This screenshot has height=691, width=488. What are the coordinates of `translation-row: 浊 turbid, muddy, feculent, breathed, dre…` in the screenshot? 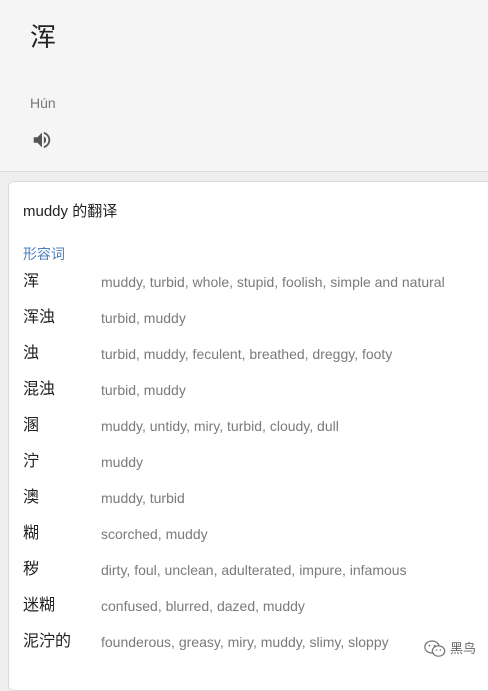 It's located at (248, 354).